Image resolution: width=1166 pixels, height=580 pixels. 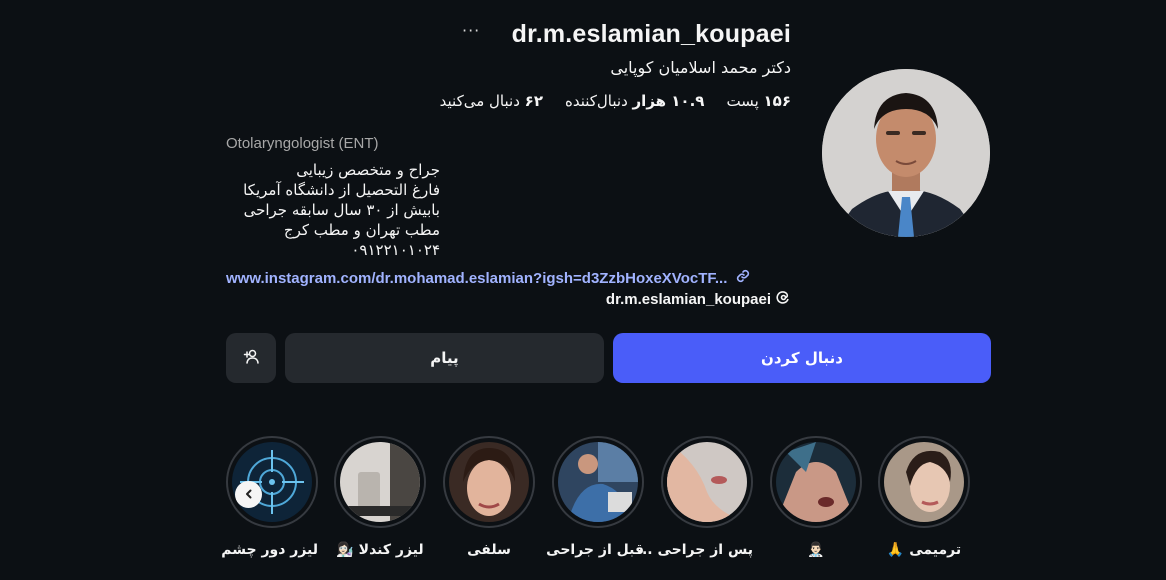 I want to click on link-icon, so click(x=743, y=278).